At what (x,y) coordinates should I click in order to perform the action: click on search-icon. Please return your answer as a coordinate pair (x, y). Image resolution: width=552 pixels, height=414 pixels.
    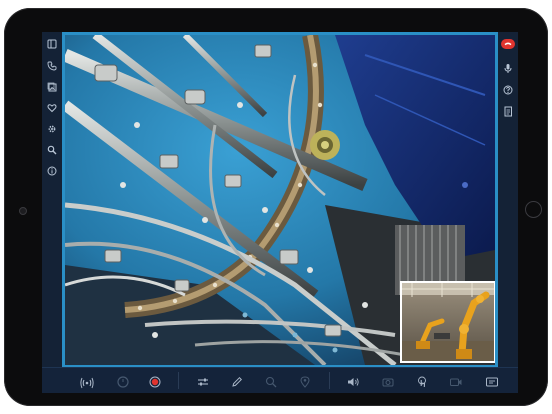
    Looking at the image, I should click on (52, 150).